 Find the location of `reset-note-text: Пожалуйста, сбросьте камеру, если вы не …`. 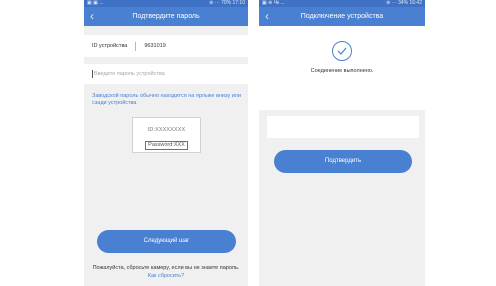

reset-note-text: Пожалуйста, сбросьте камеру, если вы не … is located at coordinates (166, 268).